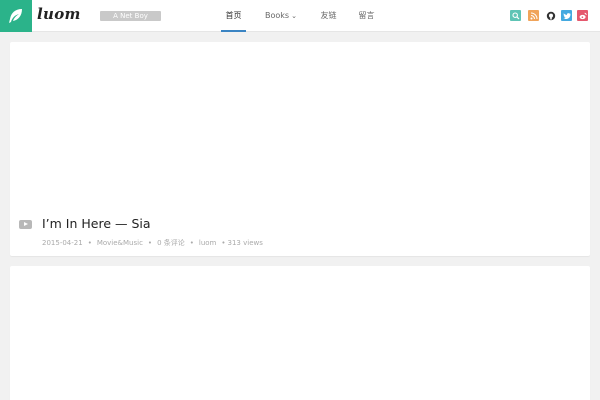 Image resolution: width=600 pixels, height=400 pixels. I want to click on nav-item-label: 友链, so click(328, 15).